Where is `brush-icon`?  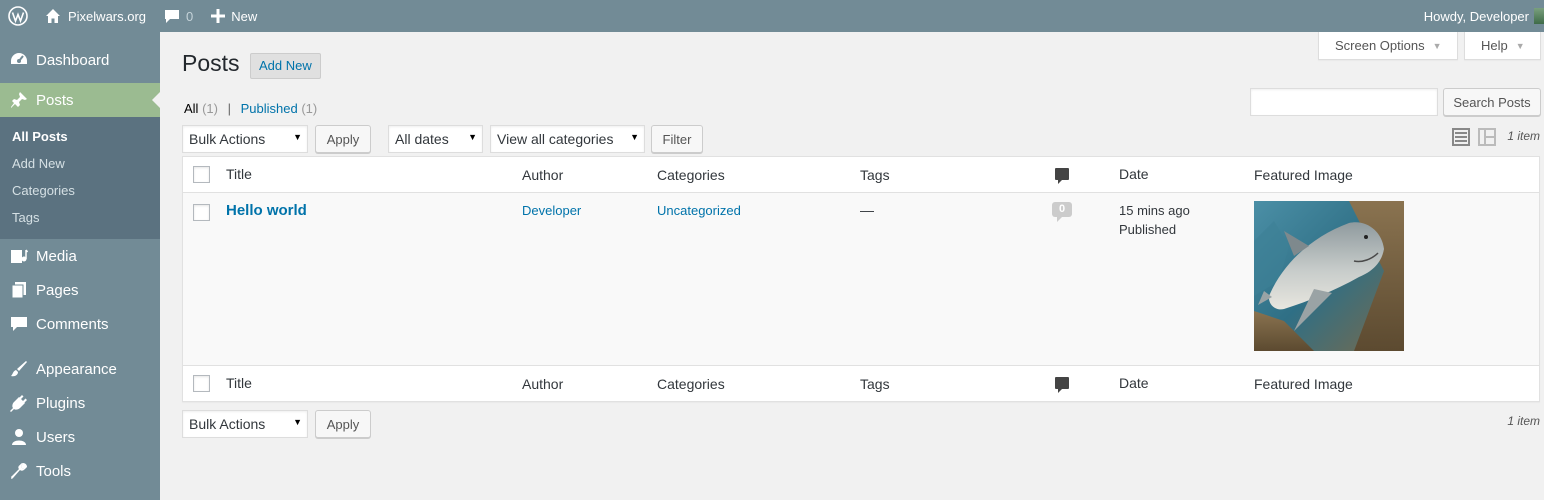 brush-icon is located at coordinates (19, 369).